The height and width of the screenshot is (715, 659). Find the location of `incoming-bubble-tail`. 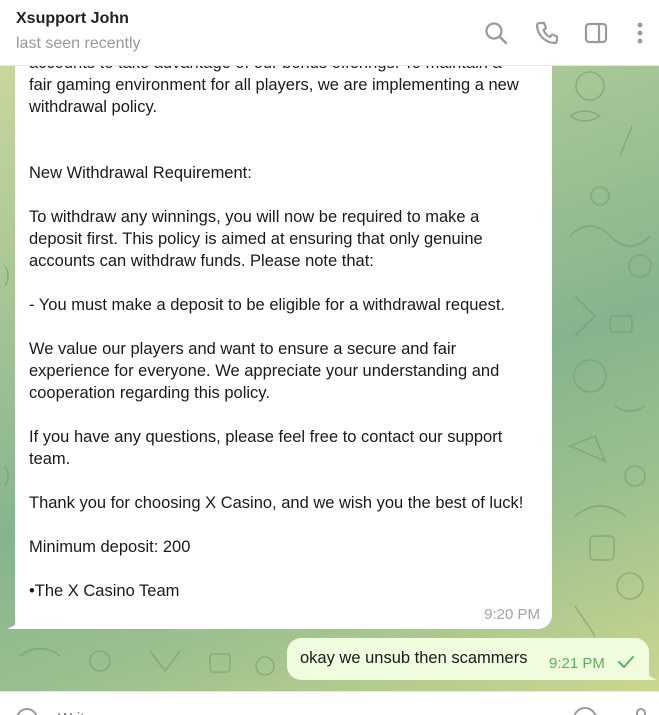

incoming-bubble-tail is located at coordinates (17, 622).